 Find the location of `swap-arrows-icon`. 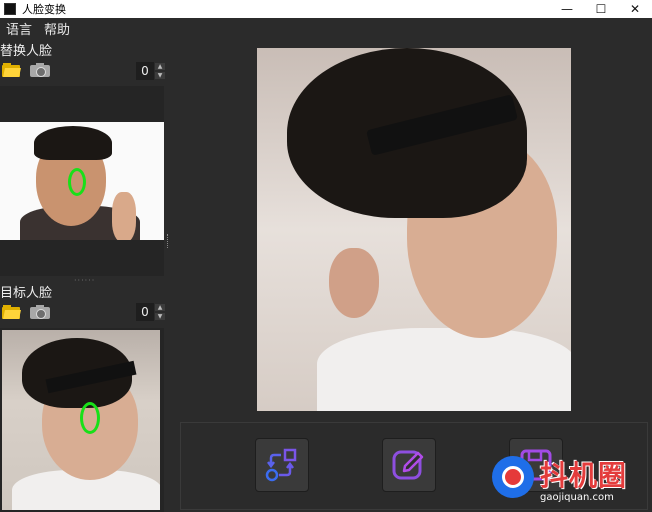

swap-arrows-icon is located at coordinates (281, 465).